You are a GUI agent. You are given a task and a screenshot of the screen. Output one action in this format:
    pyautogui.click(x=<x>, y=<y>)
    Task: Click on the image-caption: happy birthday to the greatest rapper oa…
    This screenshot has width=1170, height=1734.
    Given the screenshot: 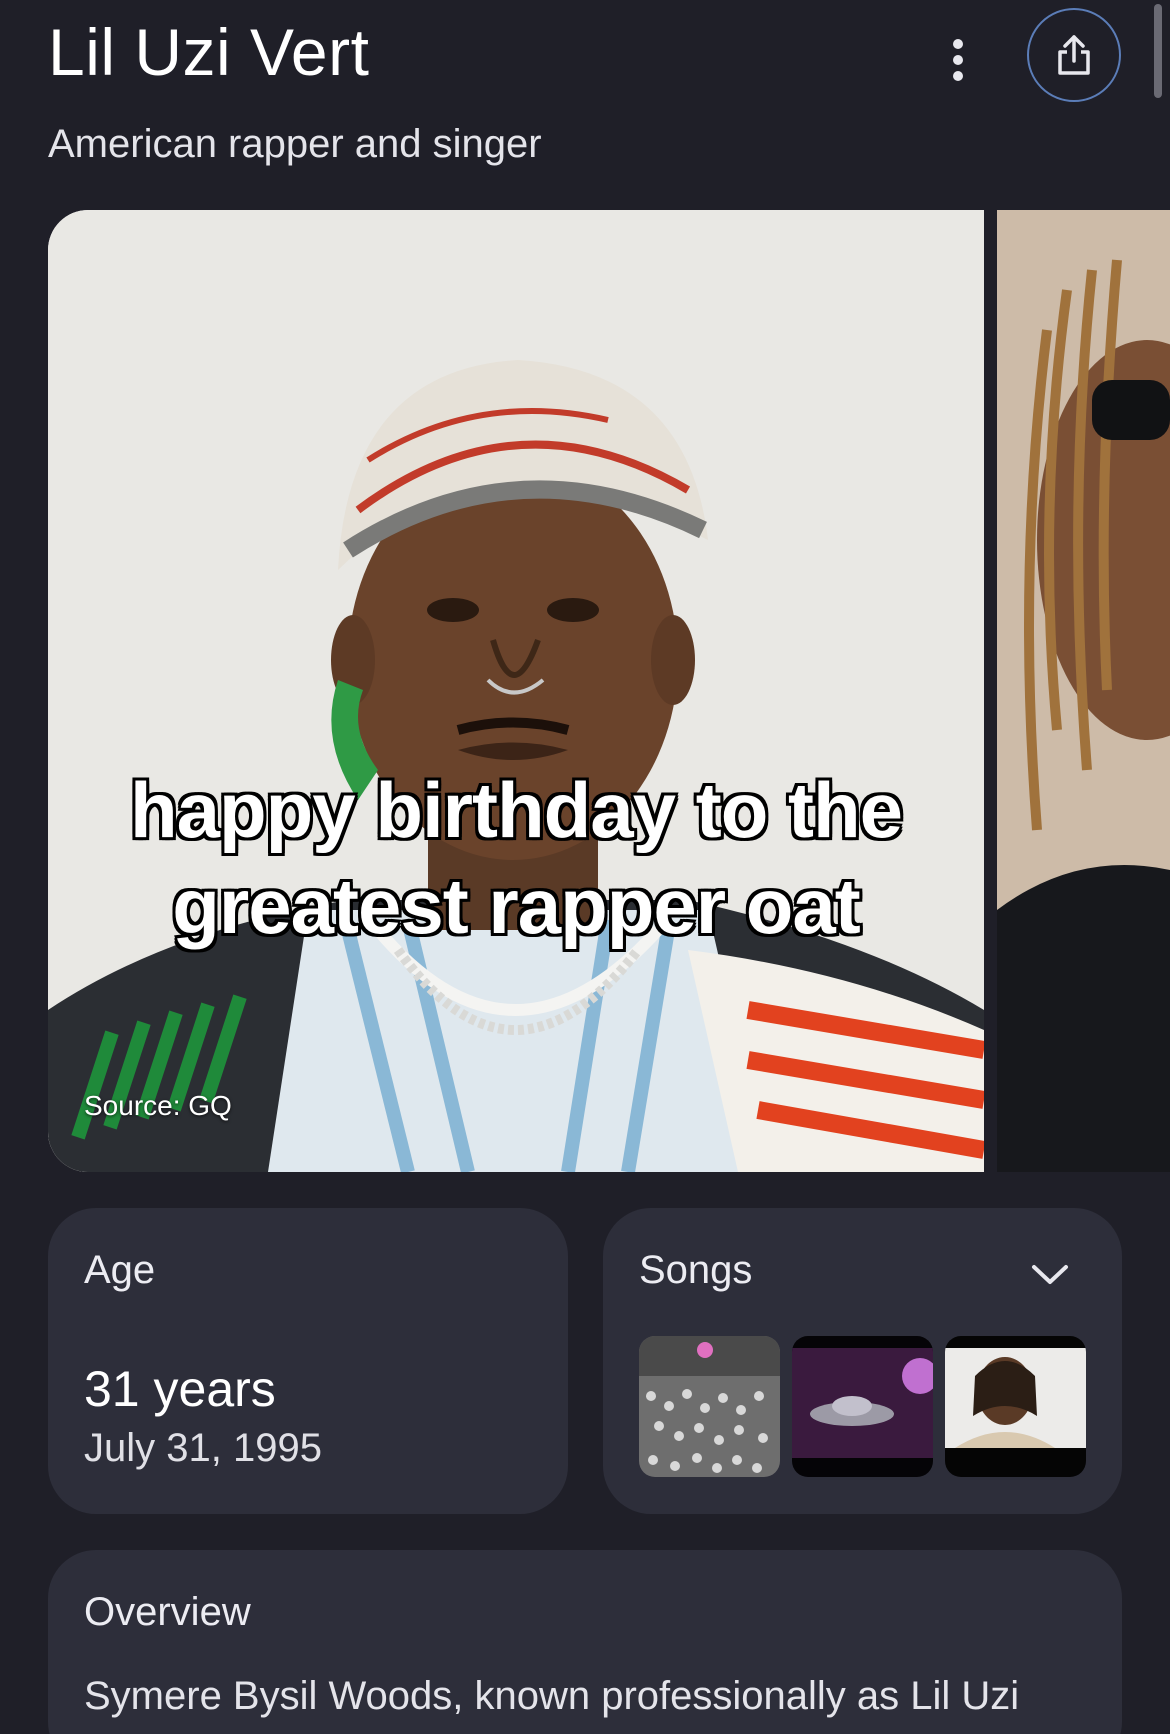 What is the action you would take?
    pyautogui.click(x=516, y=858)
    